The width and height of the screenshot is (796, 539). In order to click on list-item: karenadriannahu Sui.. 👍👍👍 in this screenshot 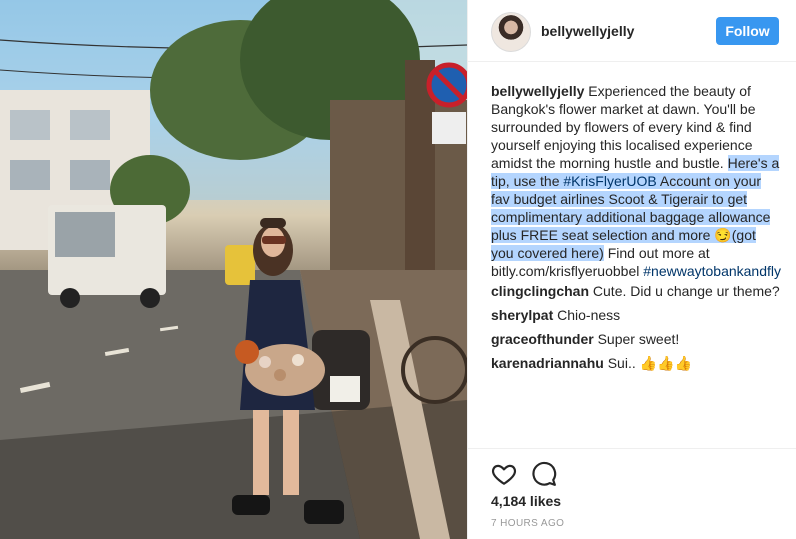, I will do `click(636, 363)`.